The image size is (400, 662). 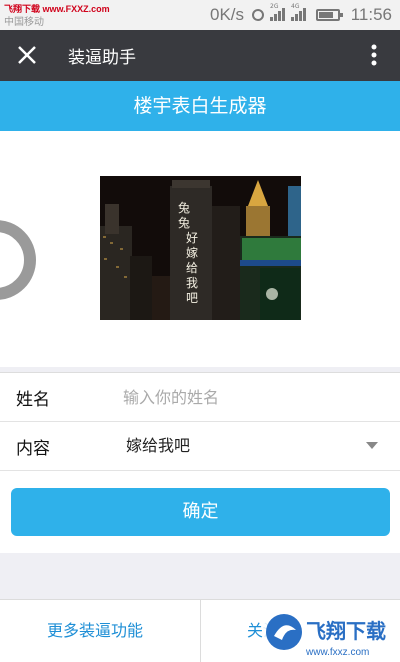 I want to click on network-speed: 0K/s, so click(x=227, y=14).